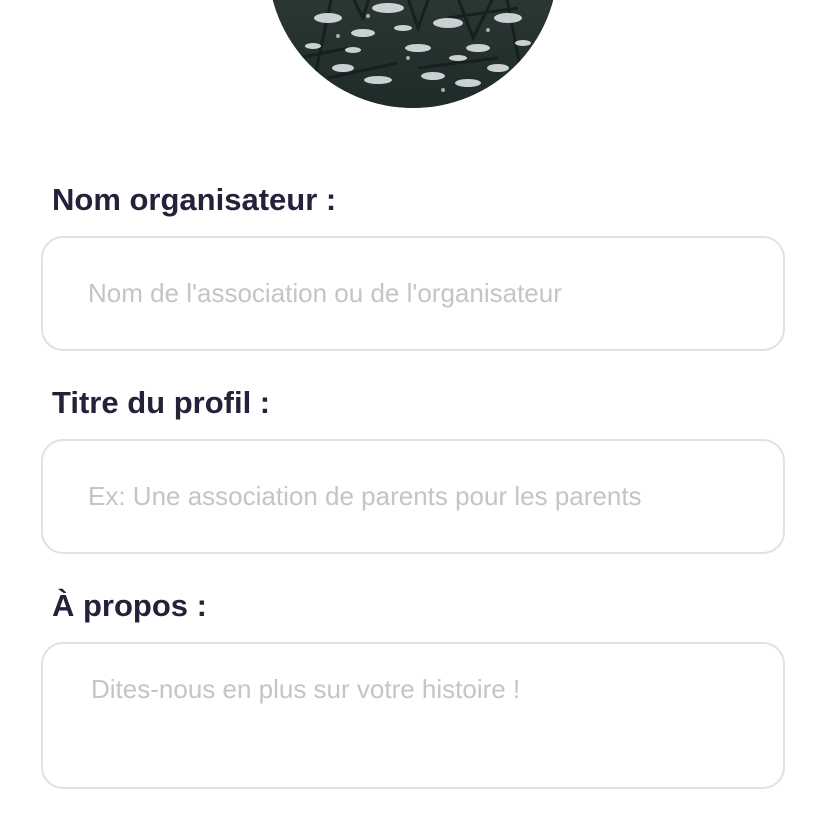 This screenshot has height=828, width=828. Describe the element at coordinates (413, 496) in the screenshot. I see `profile-title-input` at that location.